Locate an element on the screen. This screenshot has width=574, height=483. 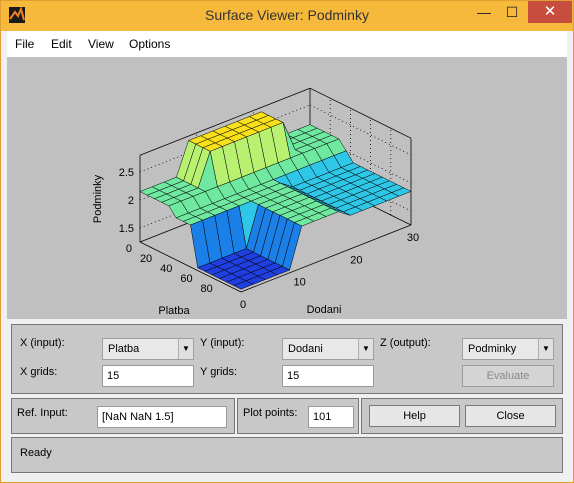
y-grids-input: 15 is located at coordinates (328, 376).